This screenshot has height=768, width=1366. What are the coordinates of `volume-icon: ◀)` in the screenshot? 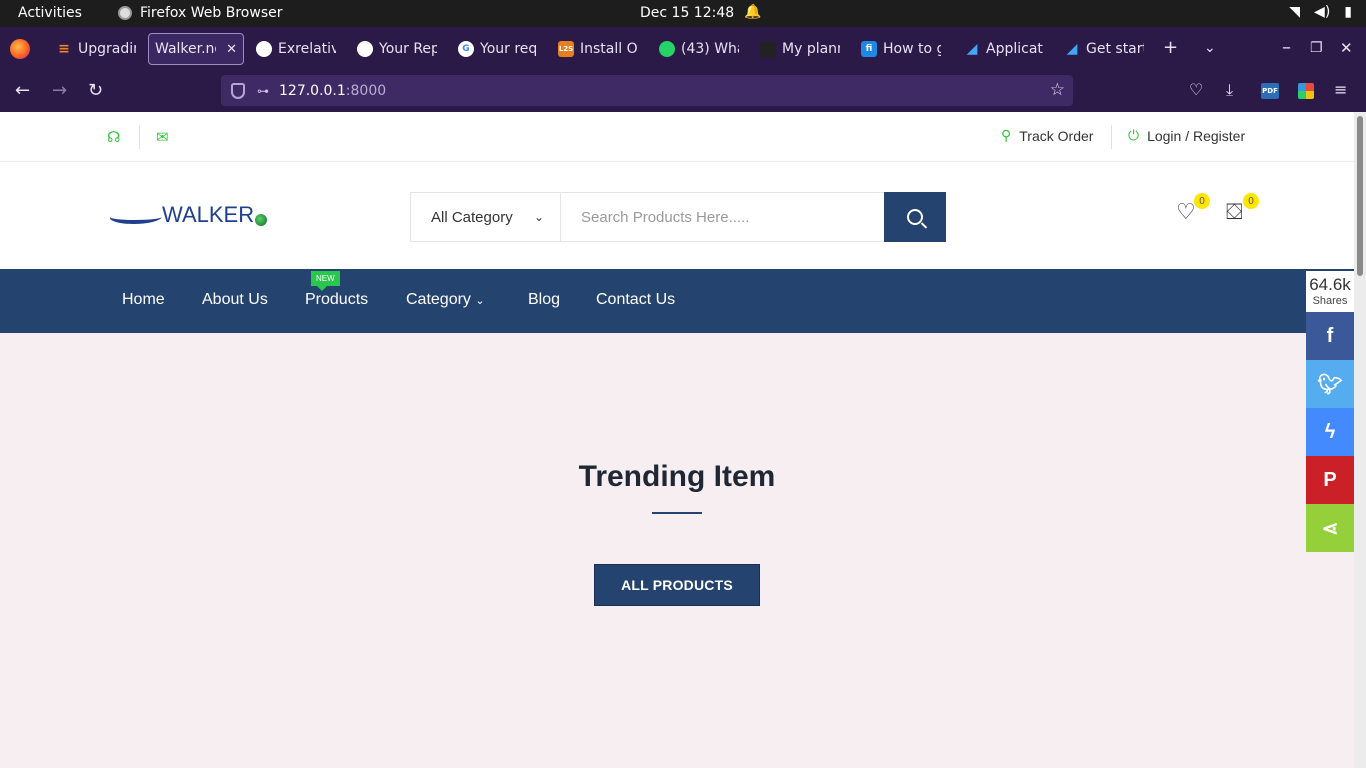 It's located at (1322, 12).